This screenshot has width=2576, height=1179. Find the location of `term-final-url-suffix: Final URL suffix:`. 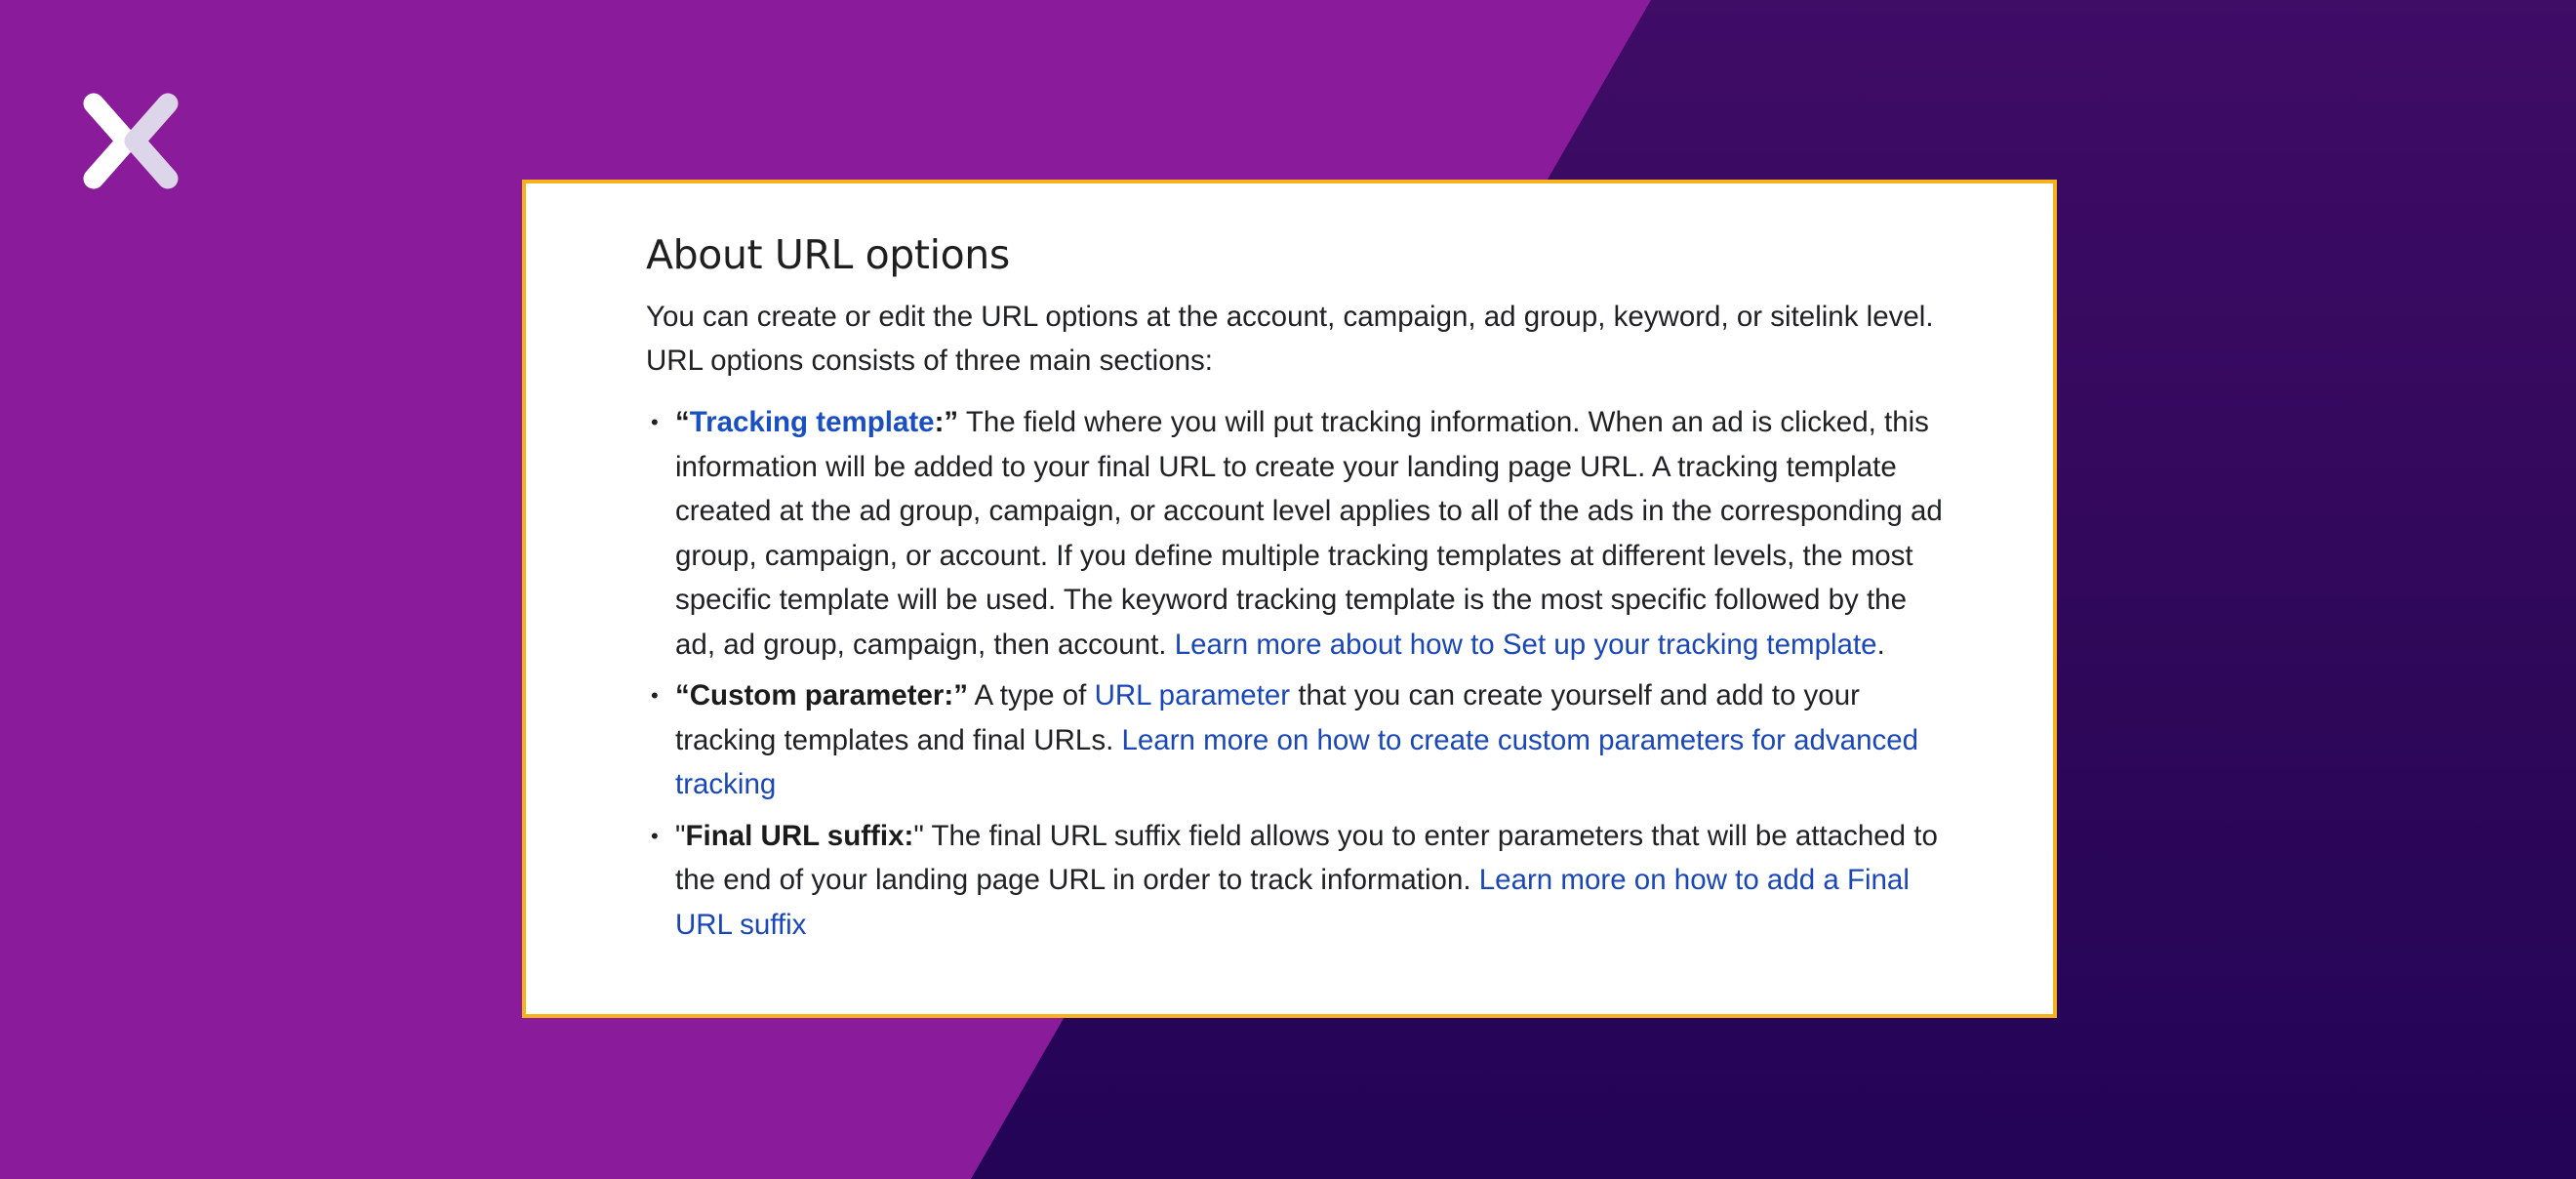

term-final-url-suffix: Final URL suffix: is located at coordinates (799, 835).